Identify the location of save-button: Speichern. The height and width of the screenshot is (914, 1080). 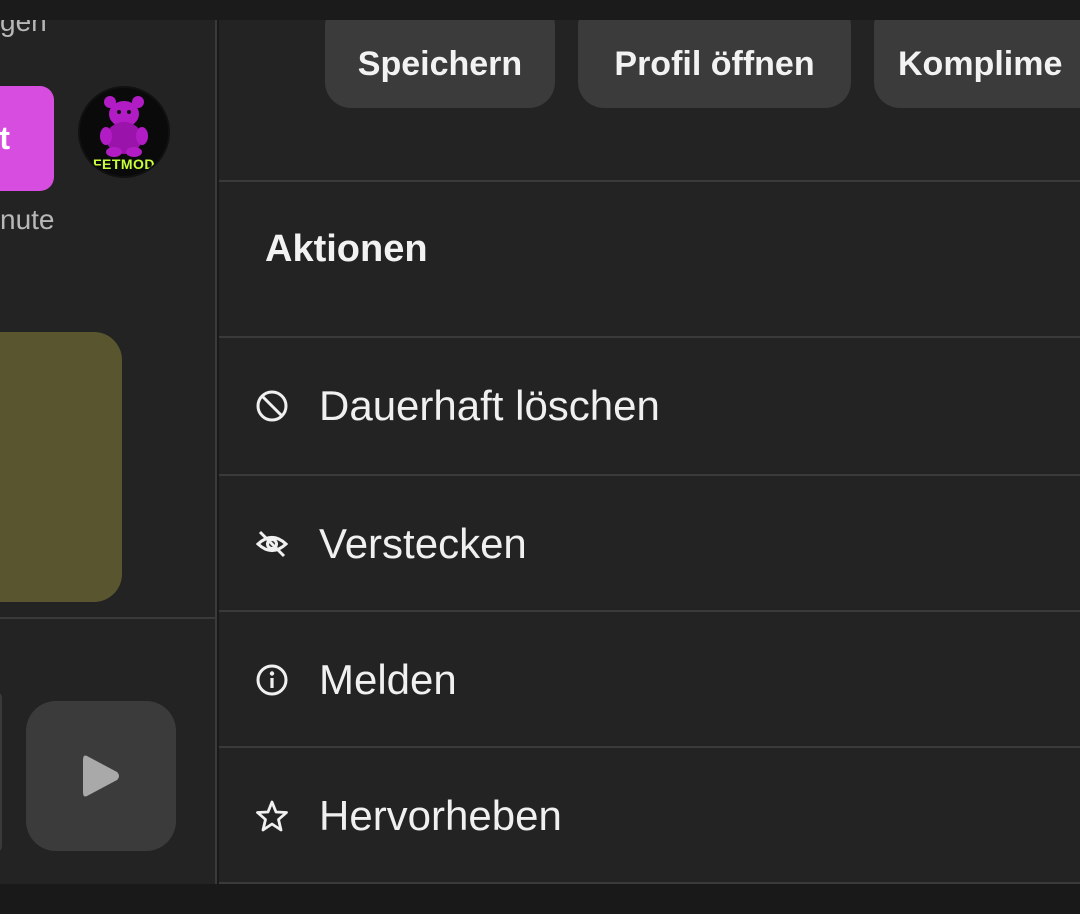
(440, 64).